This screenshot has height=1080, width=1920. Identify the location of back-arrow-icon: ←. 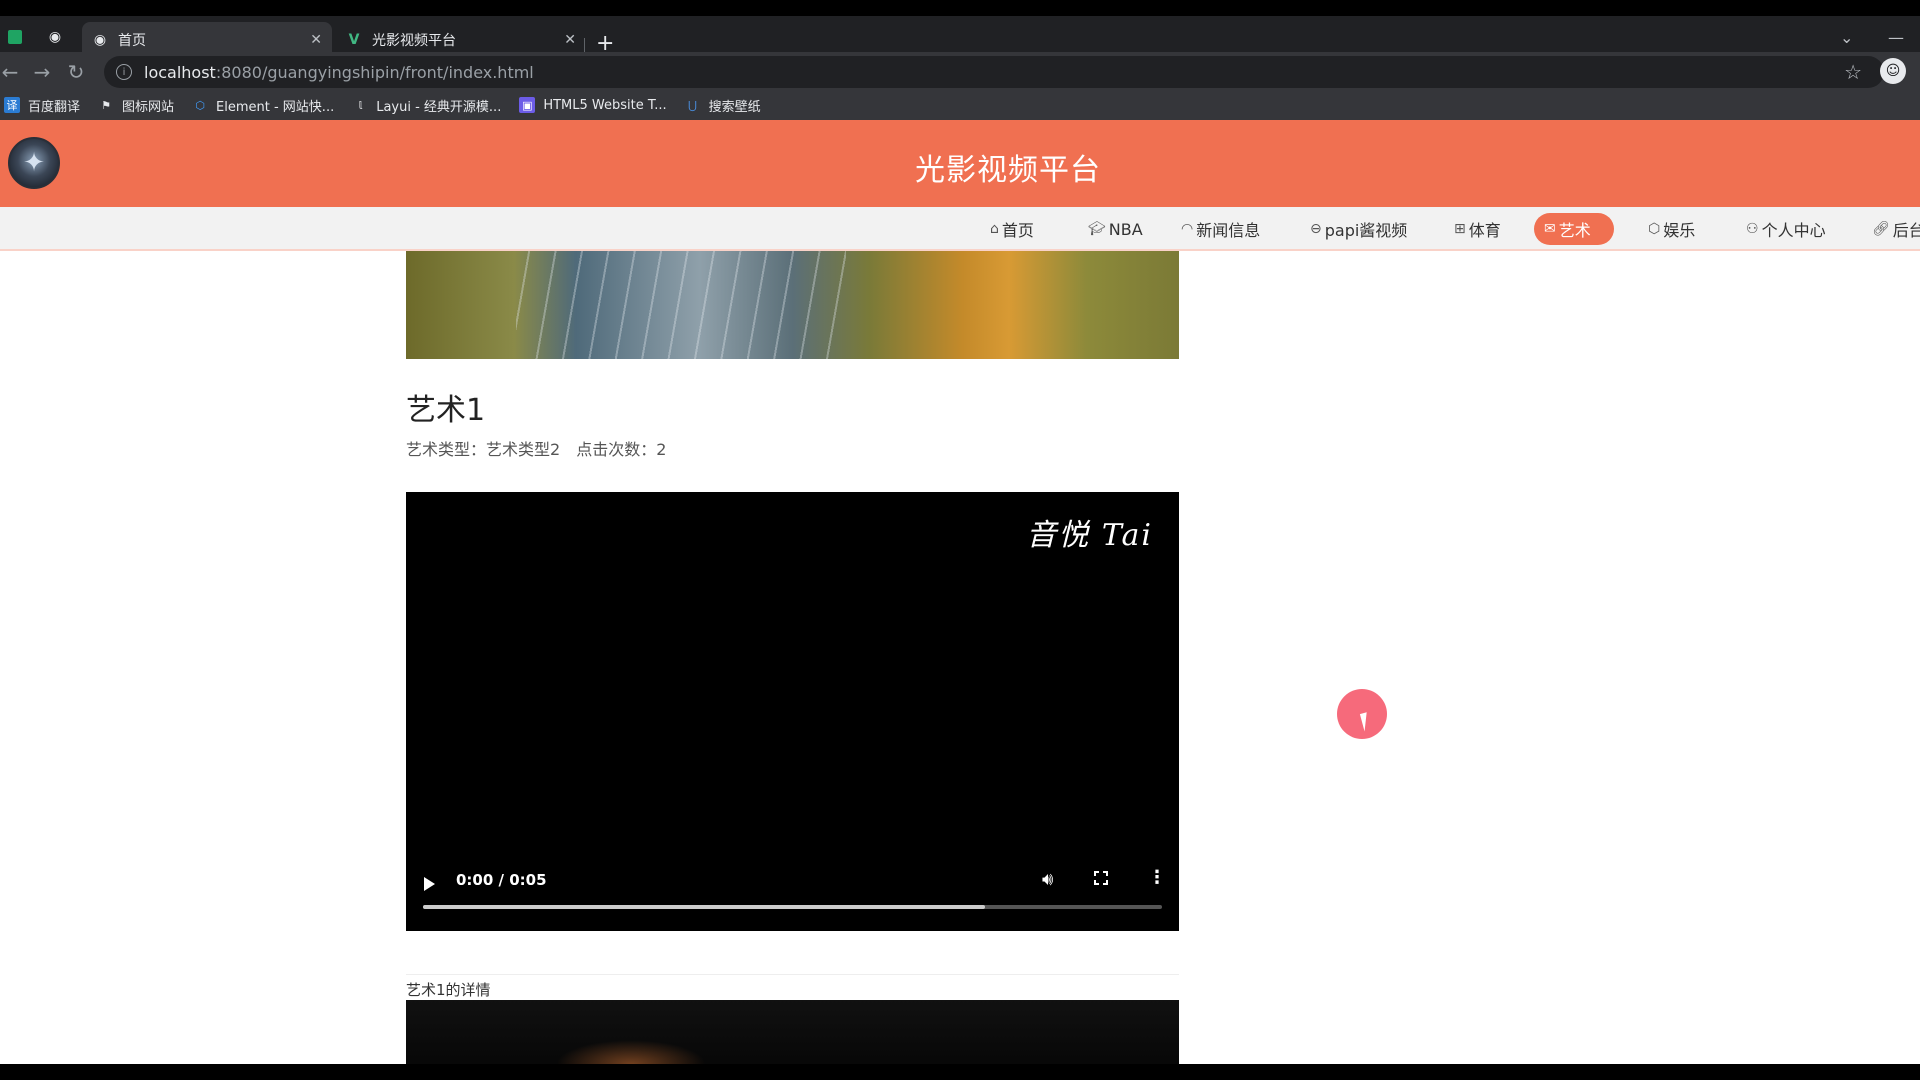
(12, 72).